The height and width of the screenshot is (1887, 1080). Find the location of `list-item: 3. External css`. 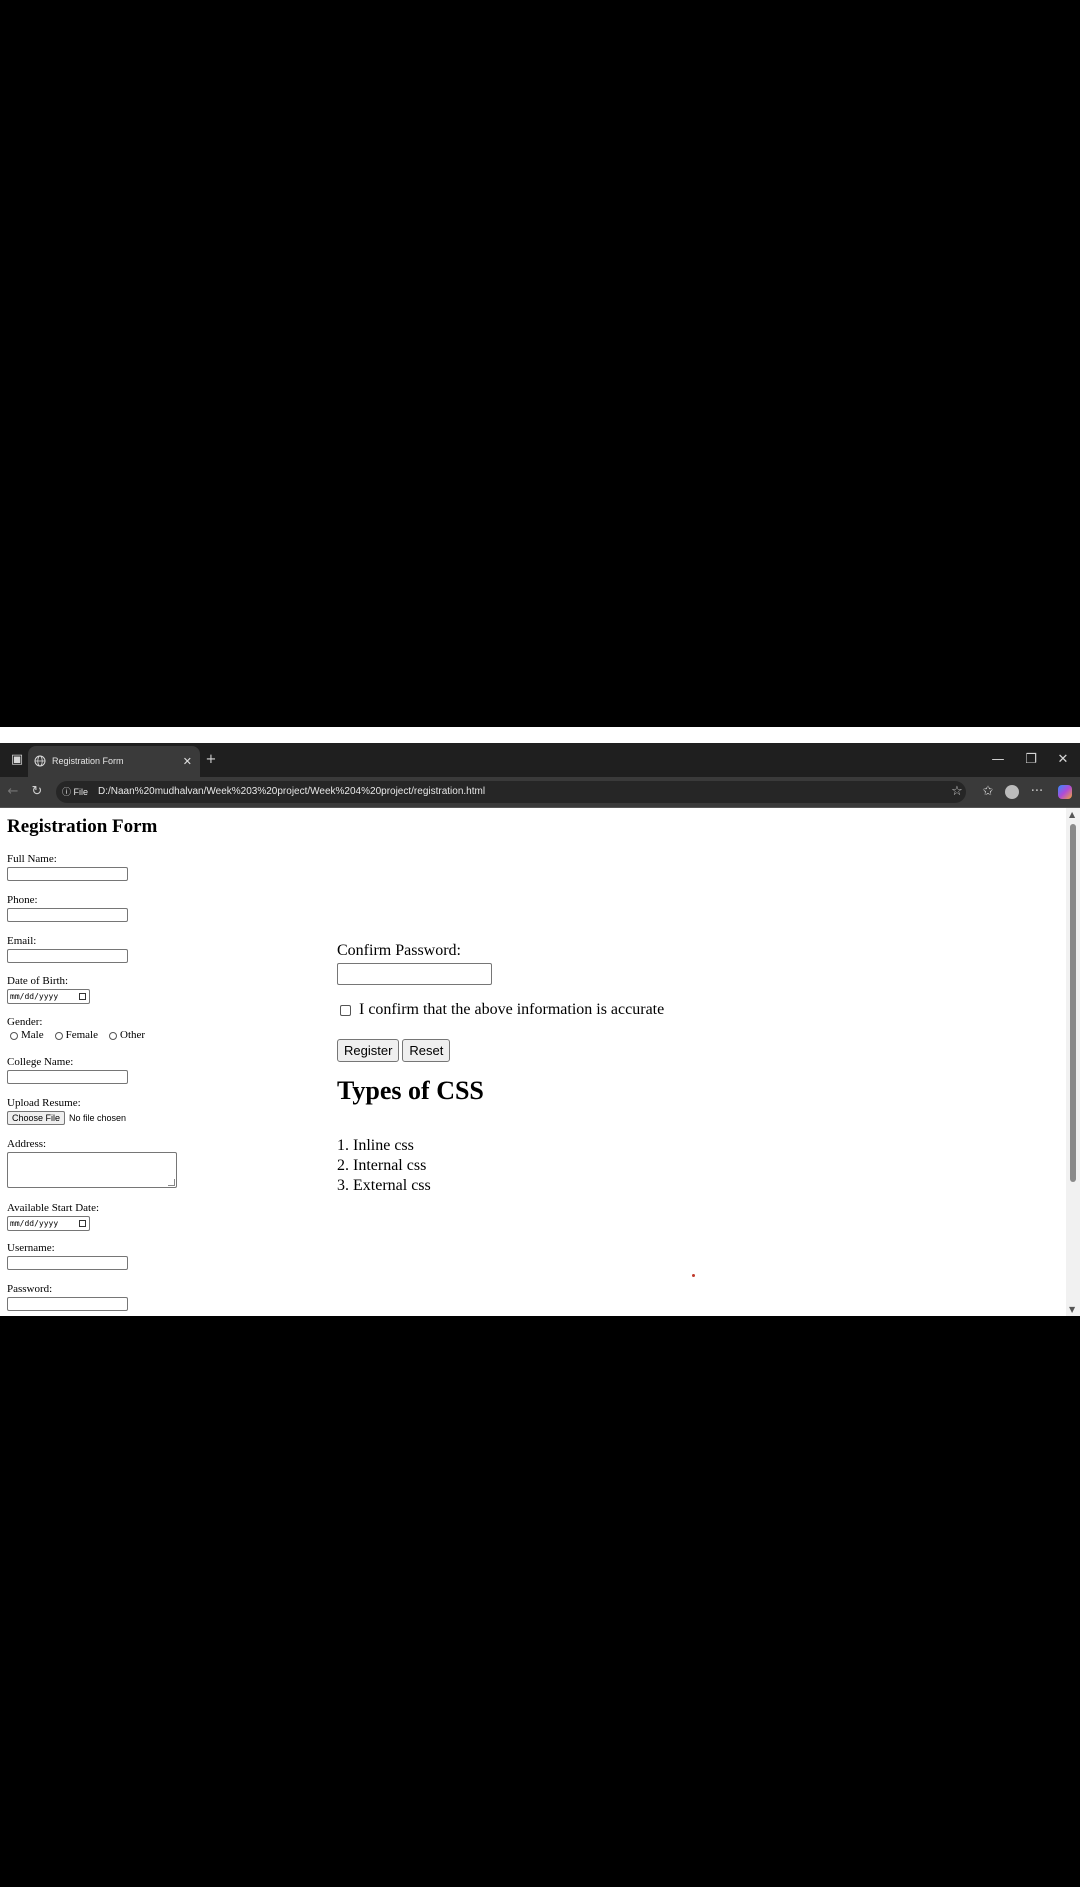

list-item: 3. External css is located at coordinates (384, 1185).